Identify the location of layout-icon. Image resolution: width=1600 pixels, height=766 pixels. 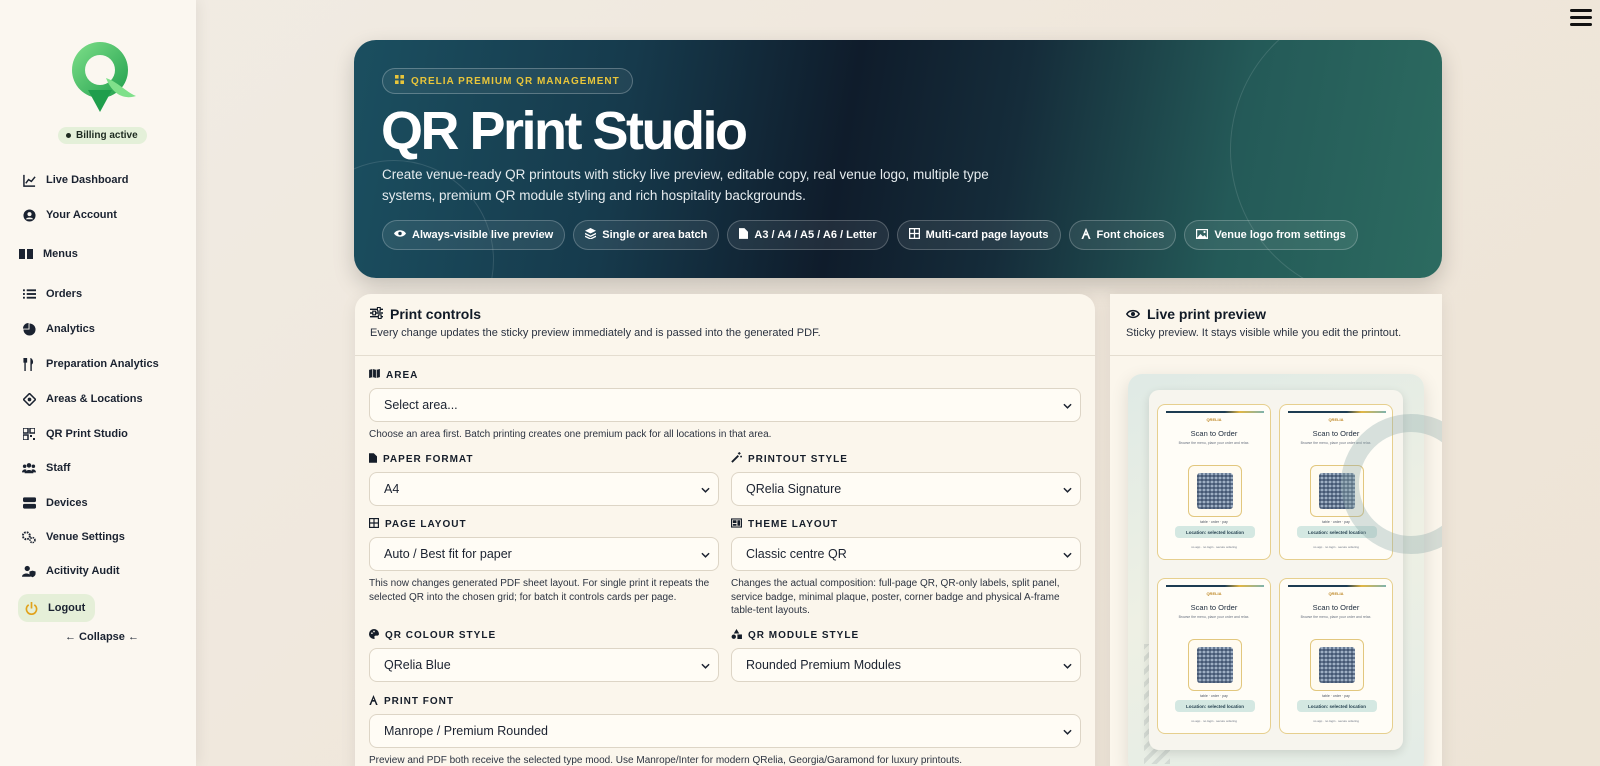
(737, 524).